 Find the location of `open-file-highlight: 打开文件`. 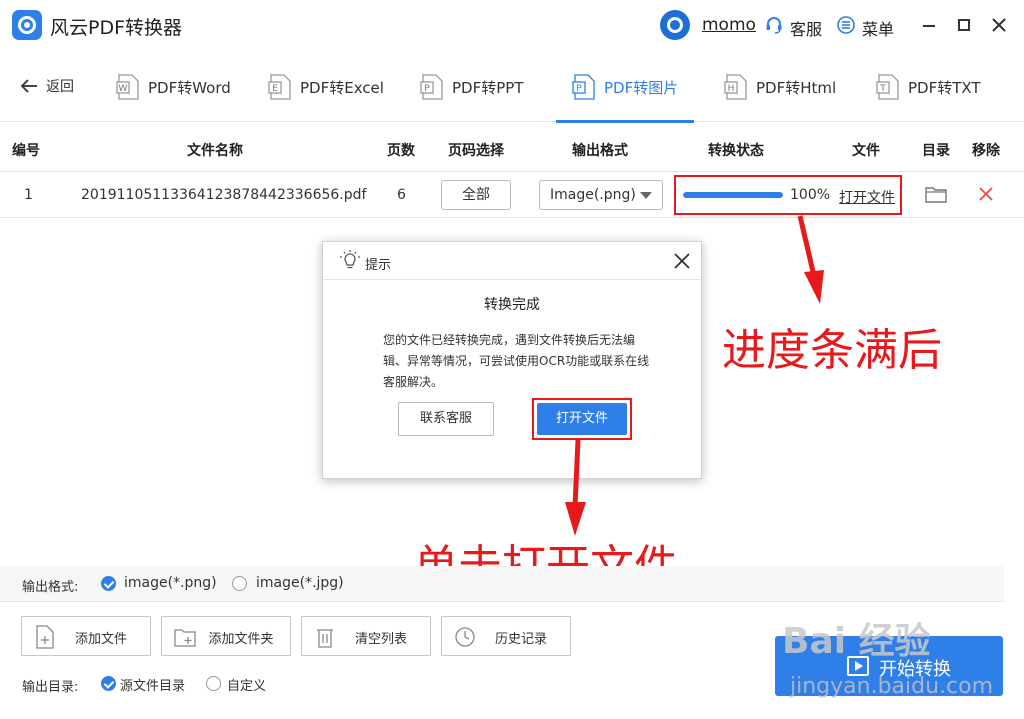

open-file-highlight: 打开文件 is located at coordinates (582, 419).